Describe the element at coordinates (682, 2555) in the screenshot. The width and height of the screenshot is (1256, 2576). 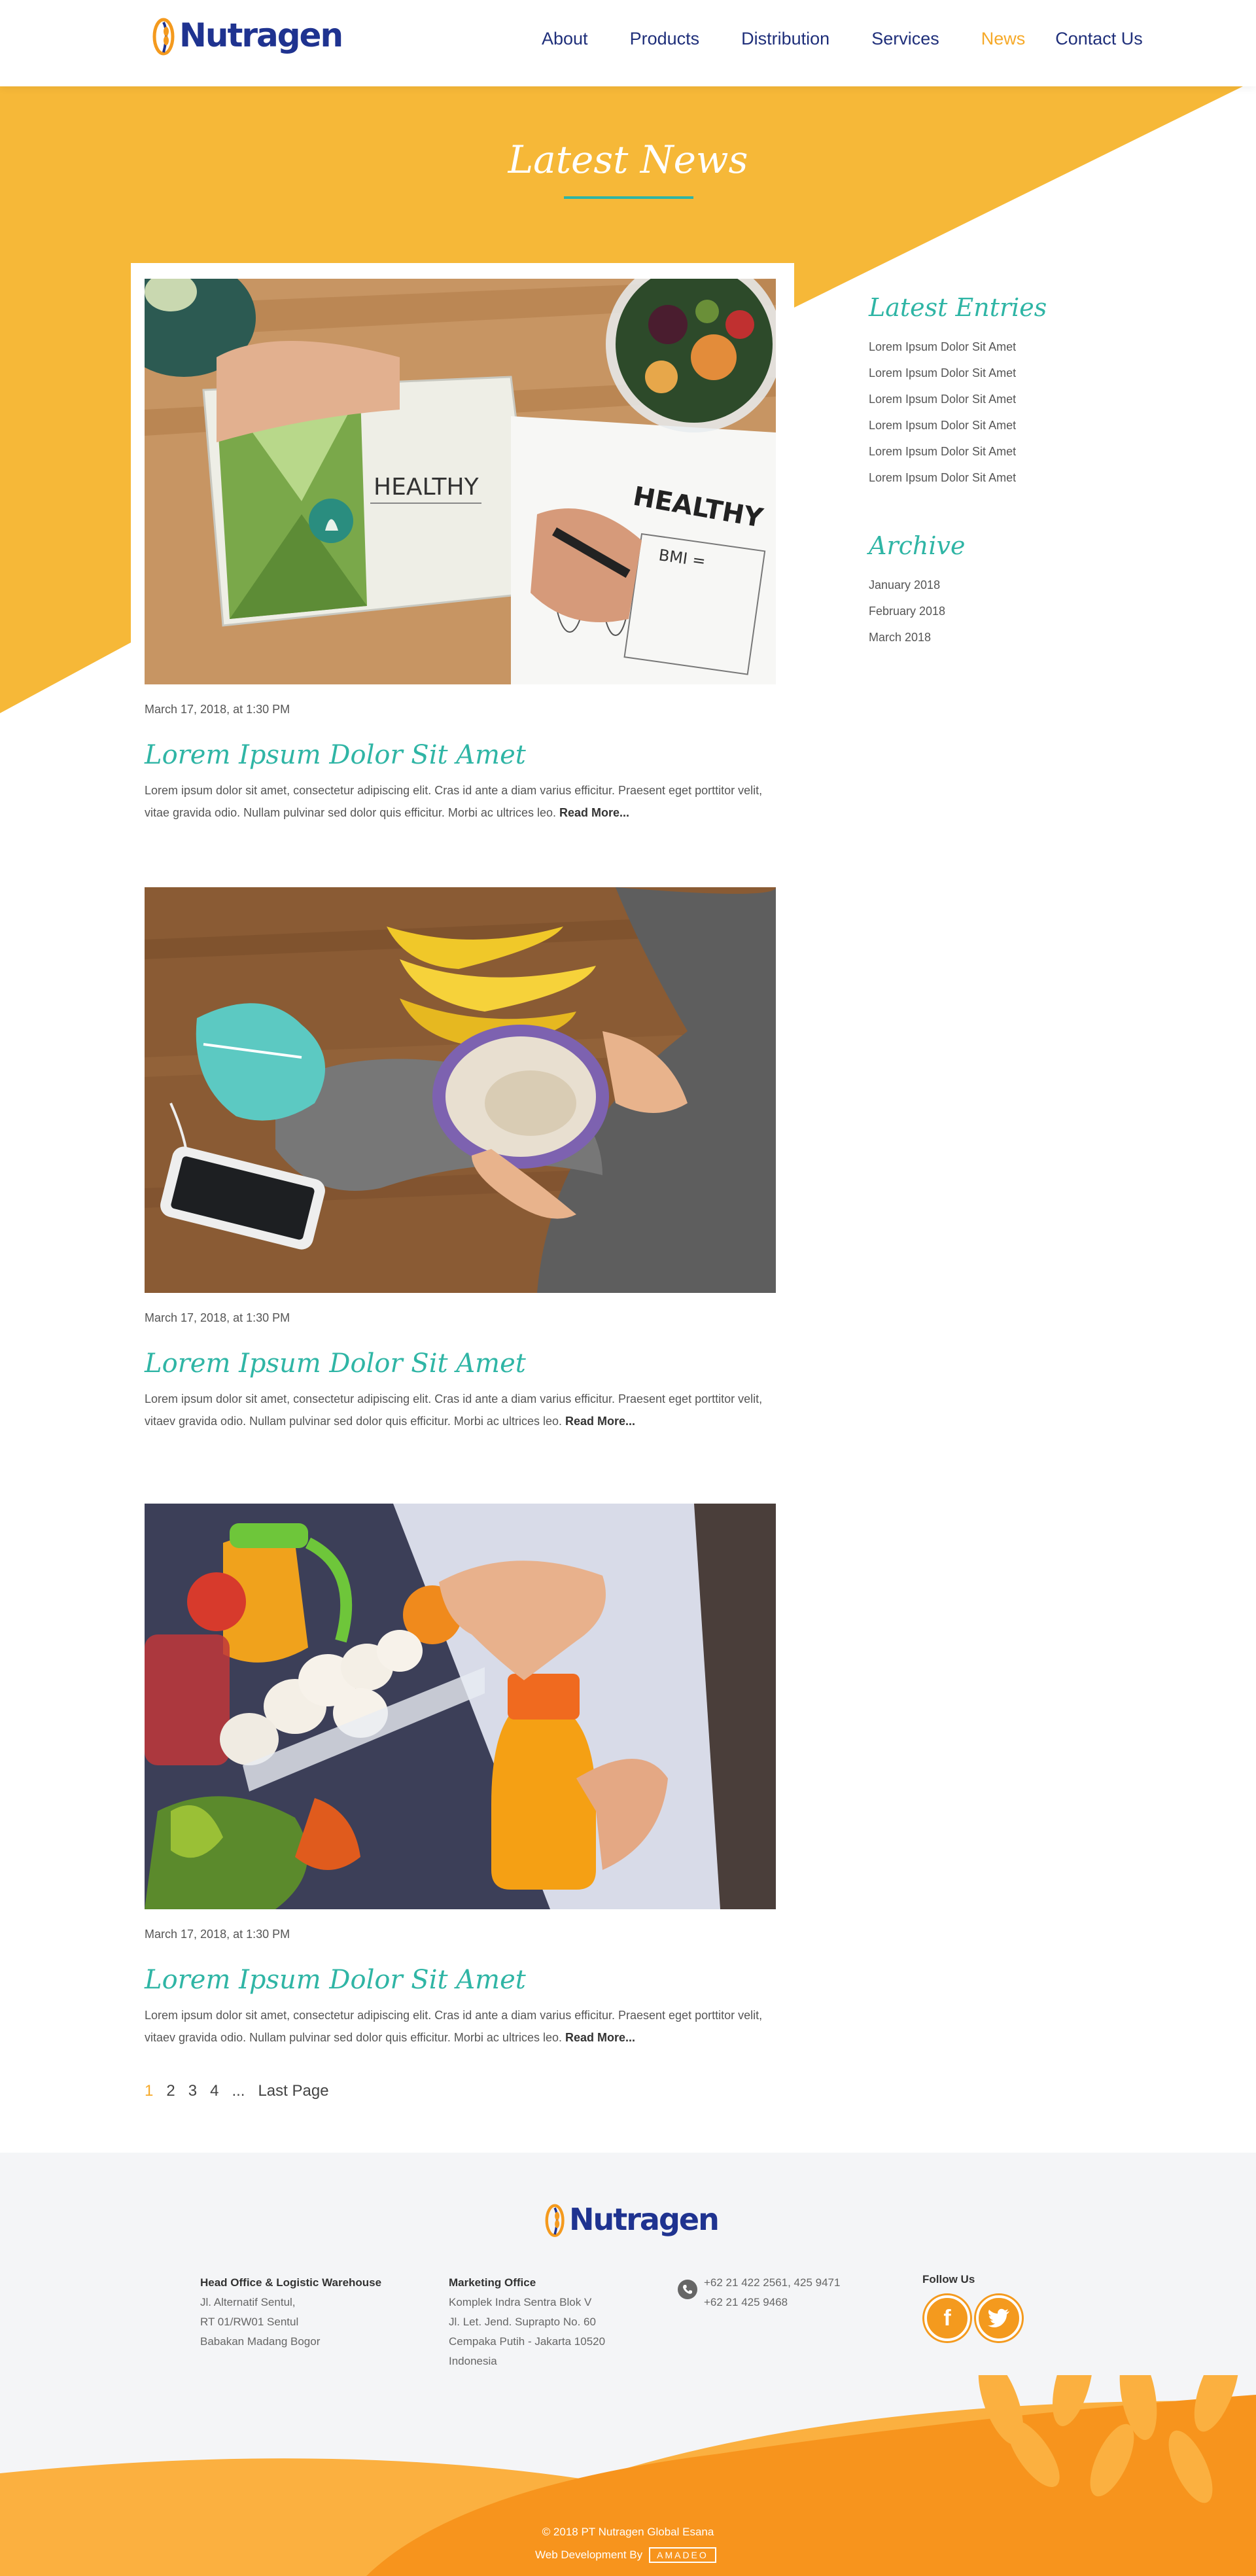
I see `dev-brand-logo: AMADEO` at that location.